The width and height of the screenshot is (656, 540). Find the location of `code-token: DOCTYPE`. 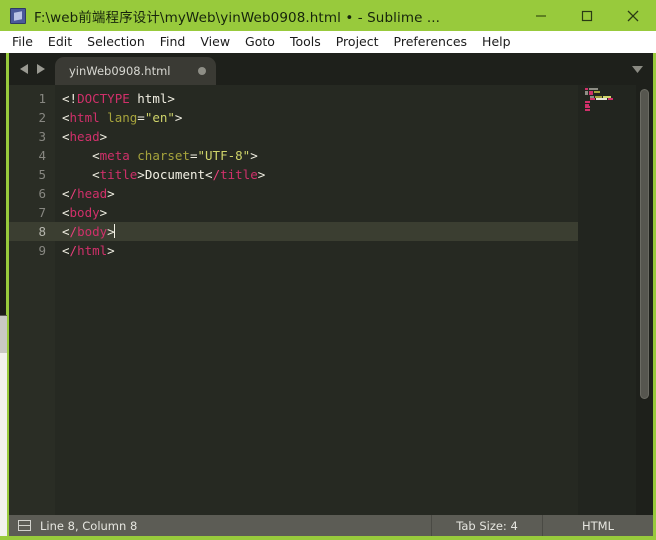

code-token: DOCTYPE is located at coordinates (103, 98).